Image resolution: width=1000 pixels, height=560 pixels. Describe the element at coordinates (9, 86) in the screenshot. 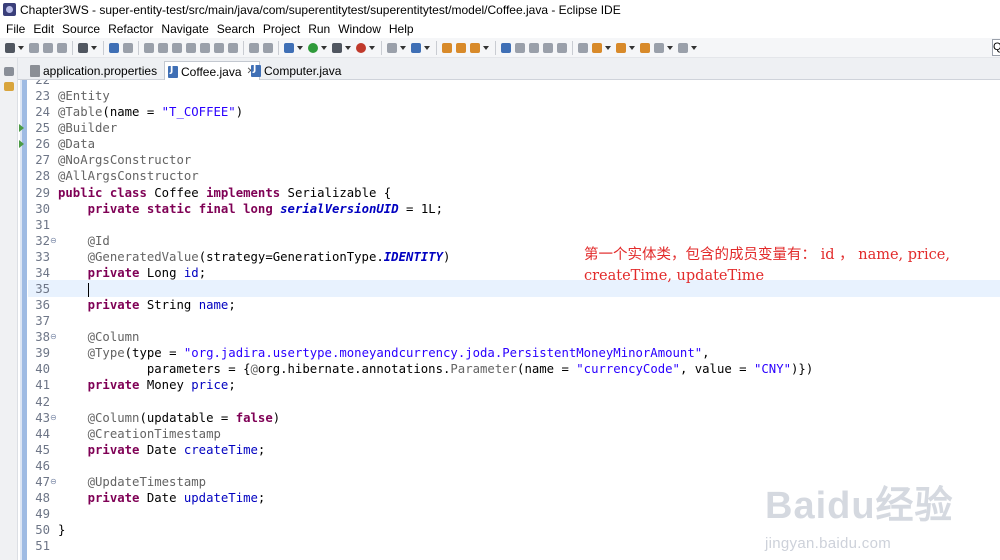

I see `package-explorer-icon` at that location.